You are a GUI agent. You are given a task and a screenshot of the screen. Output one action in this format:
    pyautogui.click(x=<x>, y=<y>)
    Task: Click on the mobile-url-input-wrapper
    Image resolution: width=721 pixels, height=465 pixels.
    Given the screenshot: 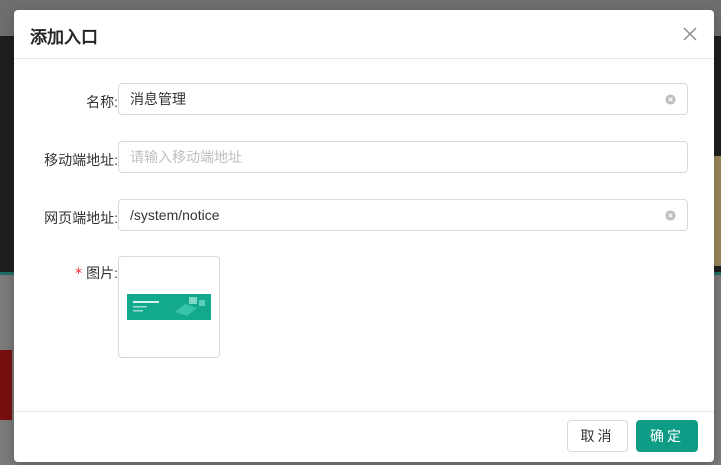 What is the action you would take?
    pyautogui.click(x=403, y=157)
    